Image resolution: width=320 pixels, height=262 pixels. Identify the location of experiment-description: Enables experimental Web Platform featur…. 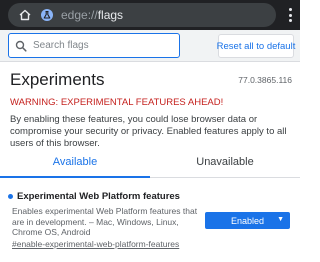
(105, 221).